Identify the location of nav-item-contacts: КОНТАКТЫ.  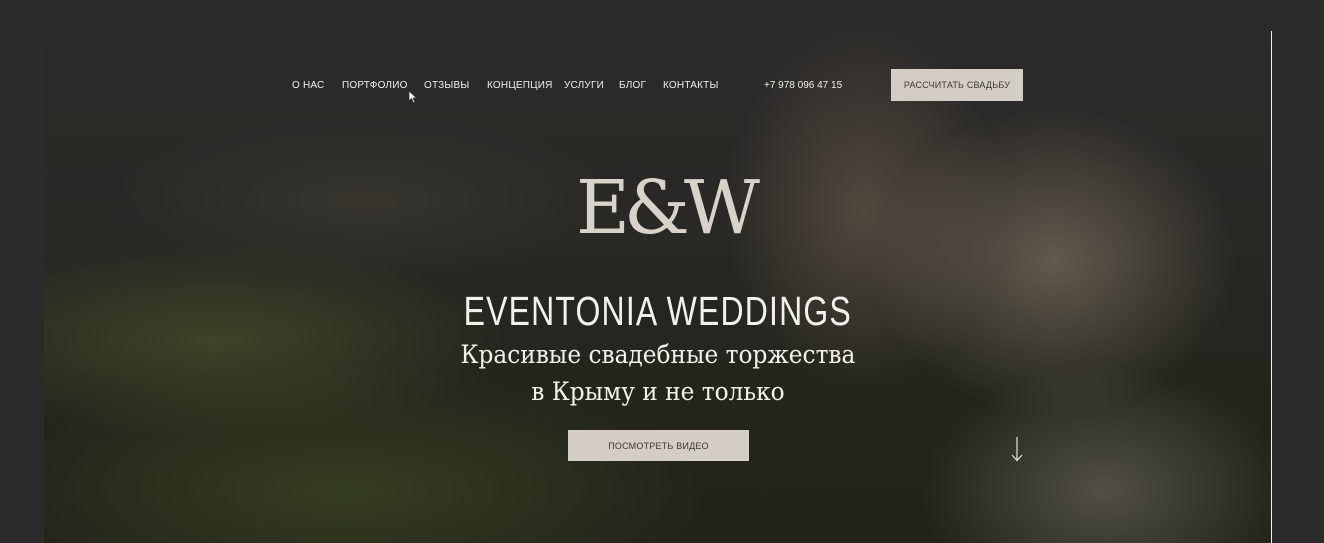
(691, 85).